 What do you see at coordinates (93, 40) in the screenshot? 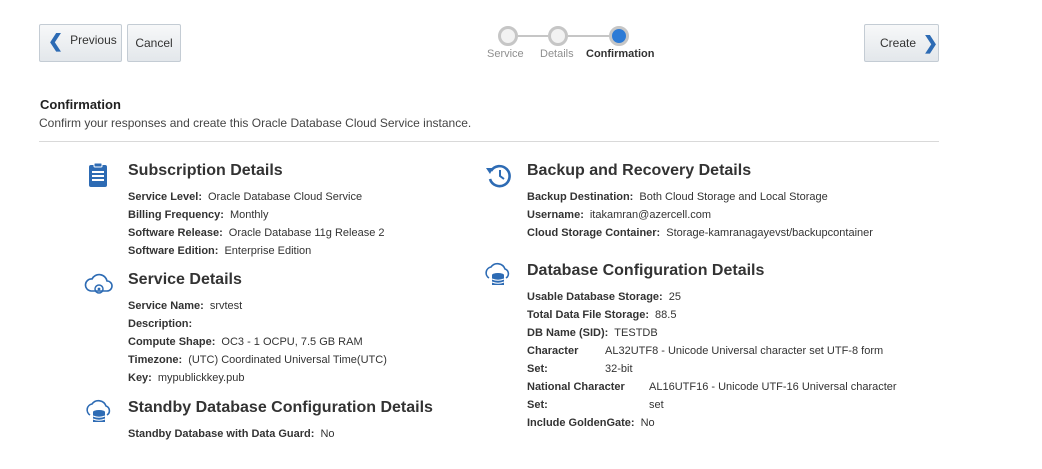
I see `previous-button-label: Previous` at bounding box center [93, 40].